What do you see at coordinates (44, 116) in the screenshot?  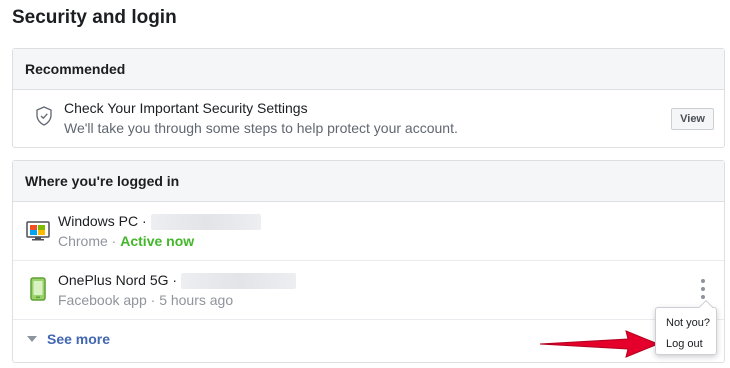 I see `shield-icon` at bounding box center [44, 116].